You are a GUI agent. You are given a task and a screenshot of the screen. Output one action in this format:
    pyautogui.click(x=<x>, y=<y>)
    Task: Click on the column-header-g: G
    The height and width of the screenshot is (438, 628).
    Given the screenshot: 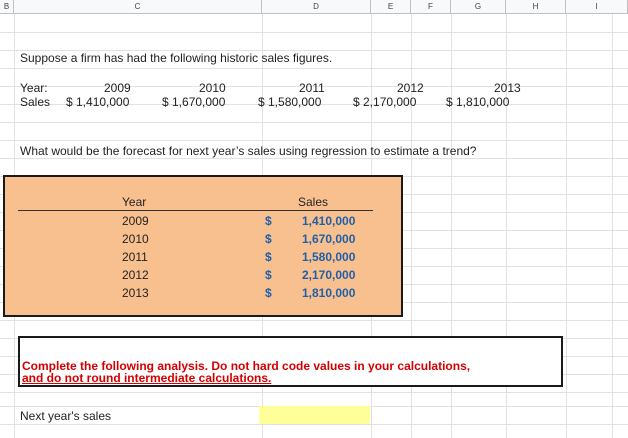 What is the action you would take?
    pyautogui.click(x=478, y=6)
    